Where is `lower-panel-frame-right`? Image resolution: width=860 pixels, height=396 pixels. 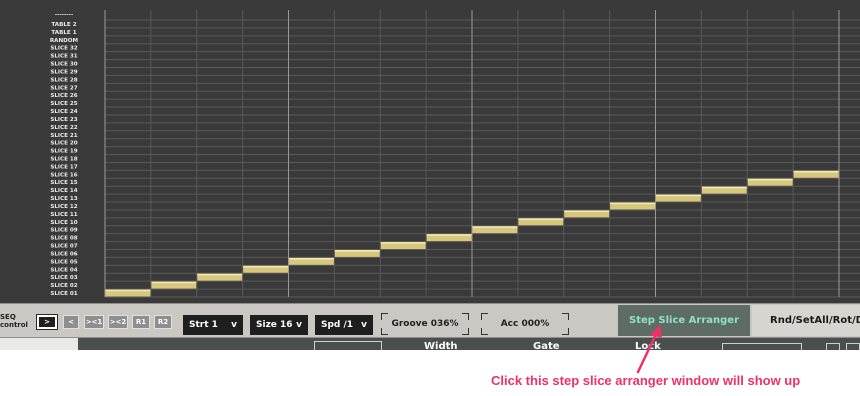
lower-panel-frame-right is located at coordinates (762, 346).